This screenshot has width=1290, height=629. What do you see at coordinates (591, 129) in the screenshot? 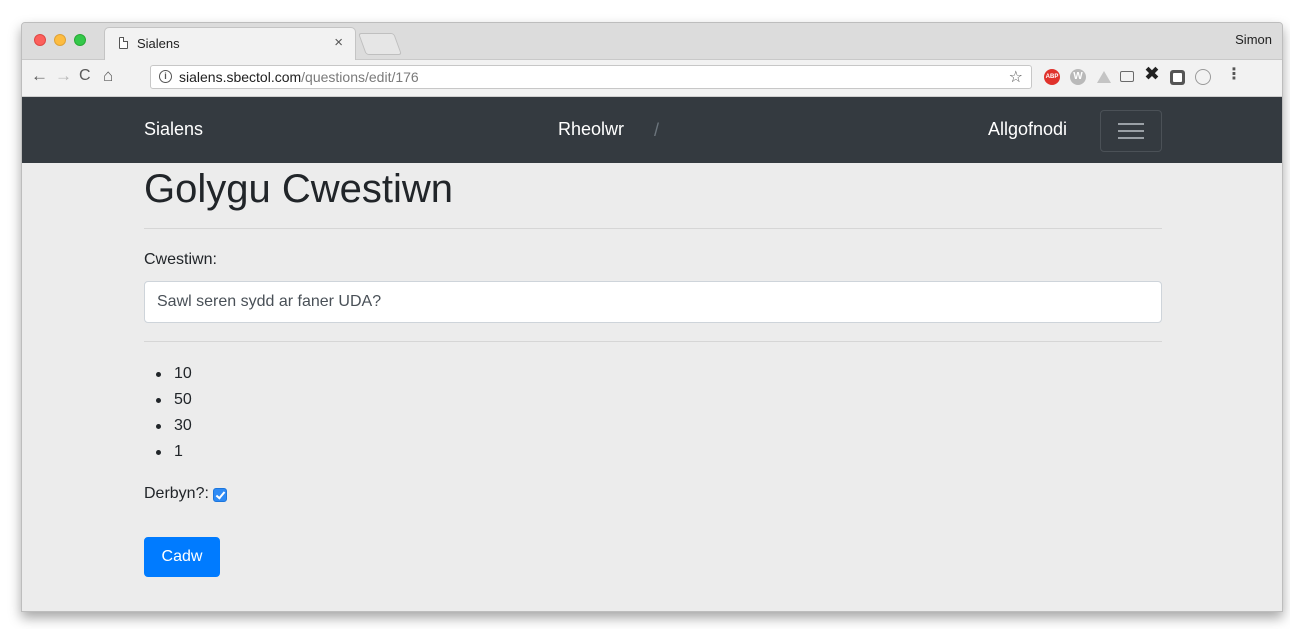
I see `admin-link: Rheolwr` at bounding box center [591, 129].